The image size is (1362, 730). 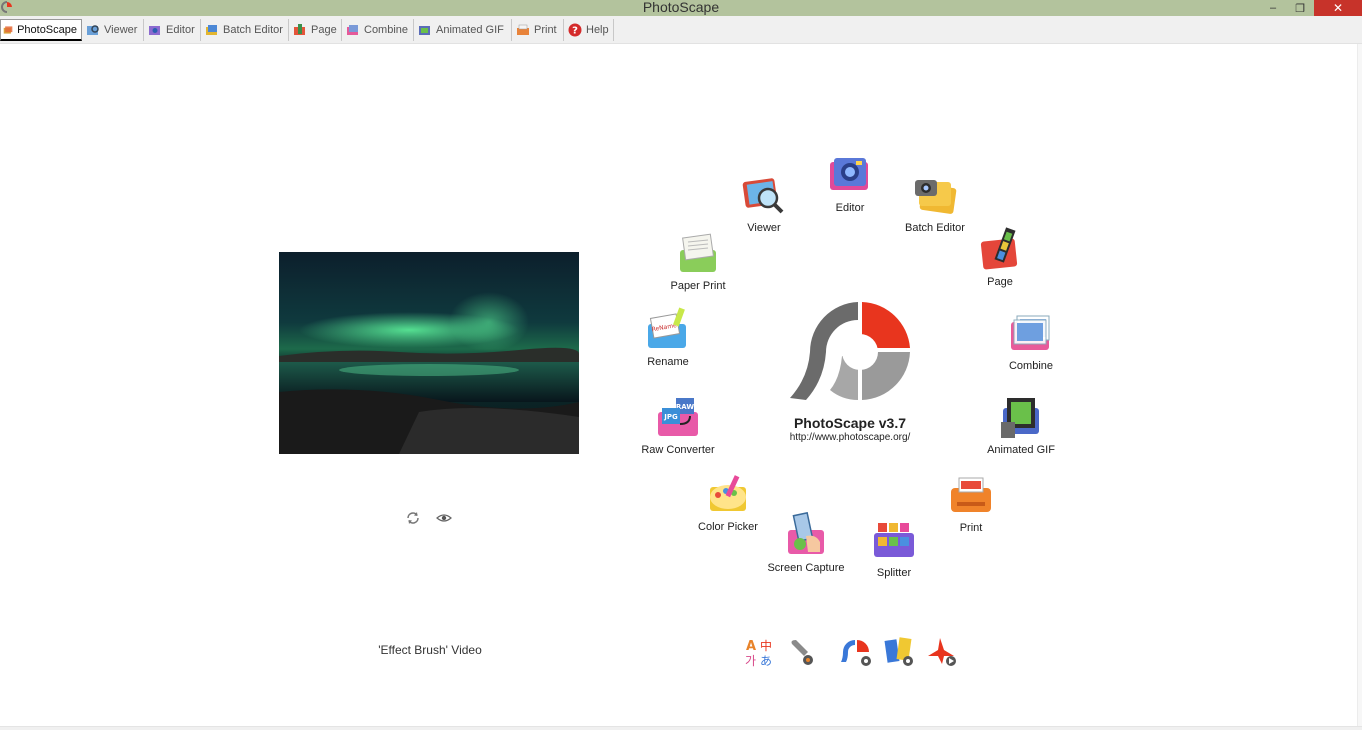 What do you see at coordinates (894, 540) in the screenshot?
I see `splitter-icon` at bounding box center [894, 540].